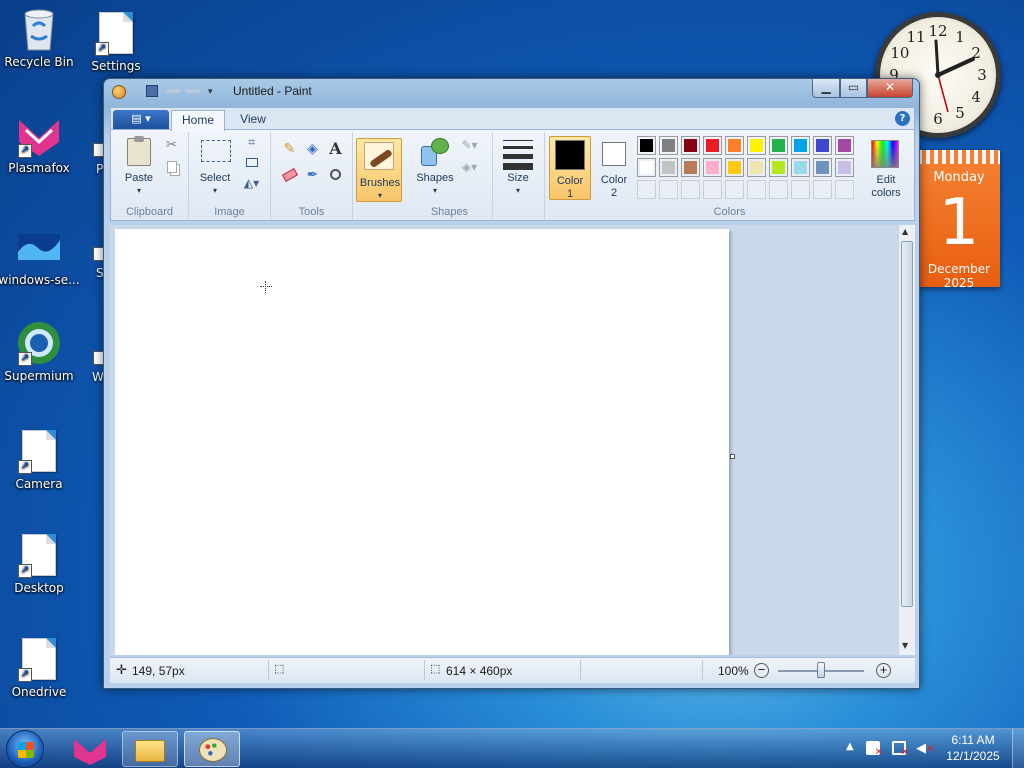 The image size is (1024, 768). I want to click on color-picker-icon: ✒, so click(312, 174).